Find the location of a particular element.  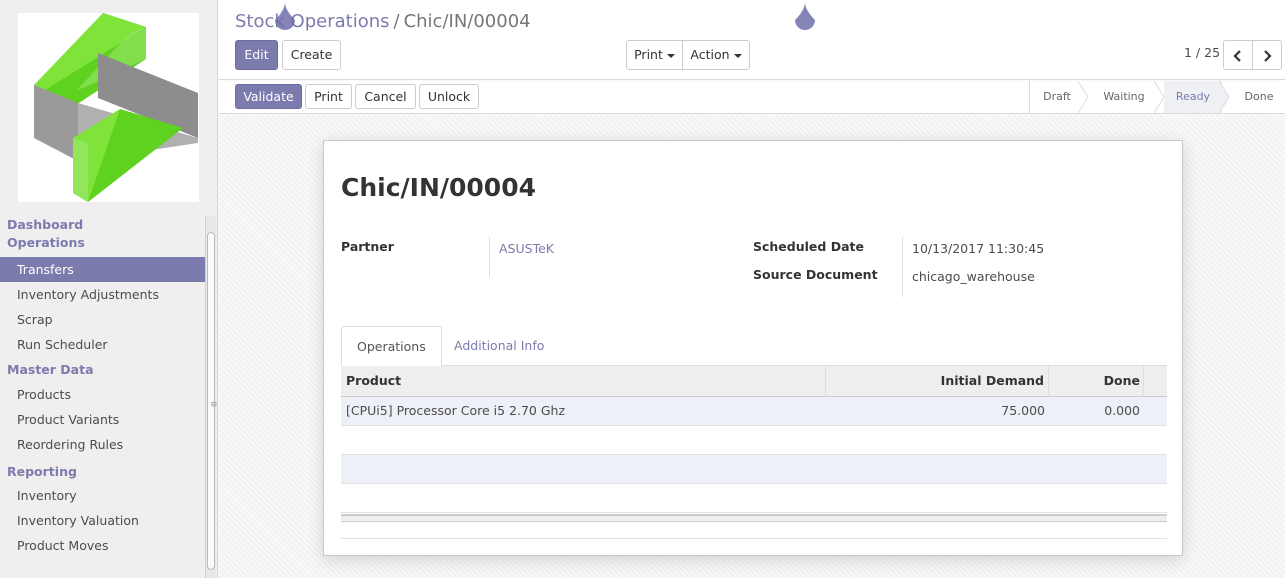

edit-button: Edit is located at coordinates (256, 55).